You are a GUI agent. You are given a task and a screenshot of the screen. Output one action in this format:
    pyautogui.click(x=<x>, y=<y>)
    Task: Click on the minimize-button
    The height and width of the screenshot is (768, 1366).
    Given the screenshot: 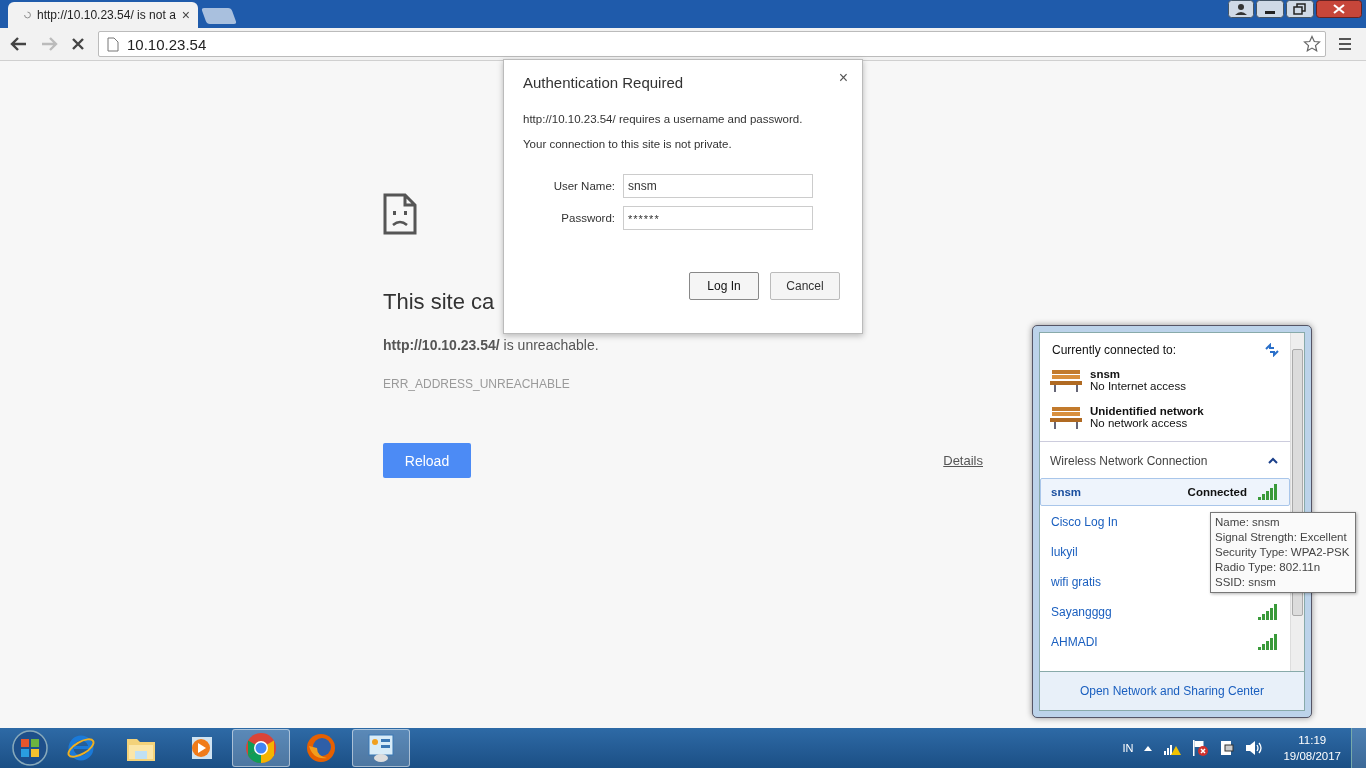 What is the action you would take?
    pyautogui.click(x=1270, y=9)
    